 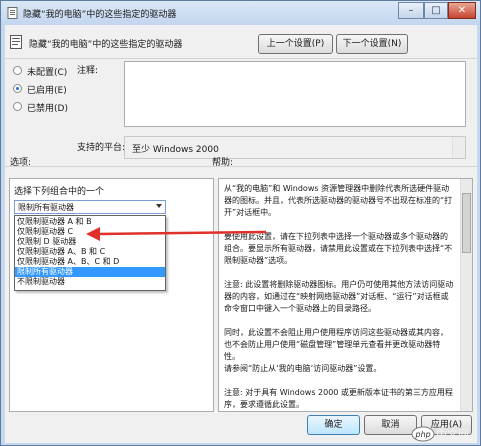 I want to click on red-arrow-annotation, so click(x=182, y=233).